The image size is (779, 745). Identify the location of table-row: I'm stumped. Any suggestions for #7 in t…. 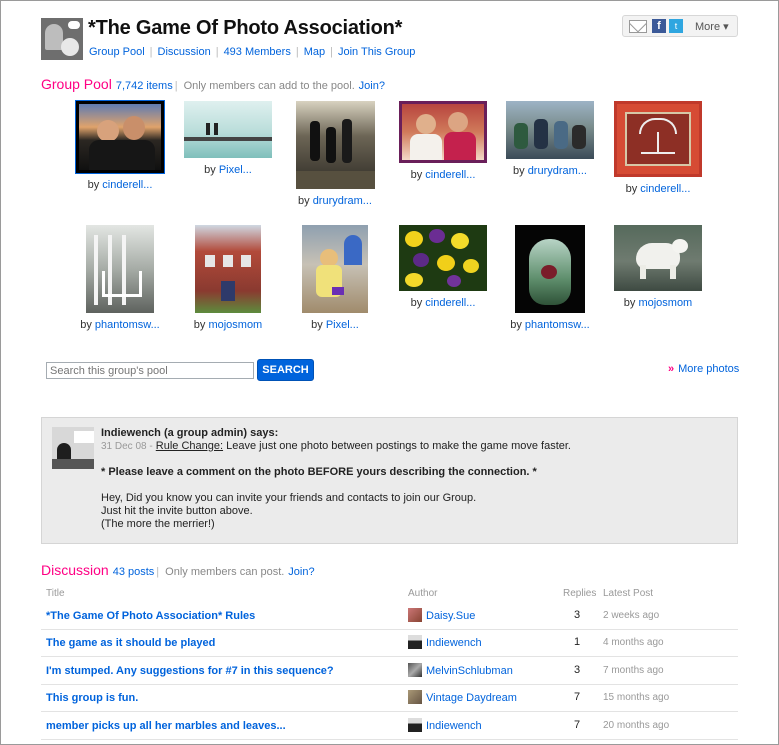
(389, 671).